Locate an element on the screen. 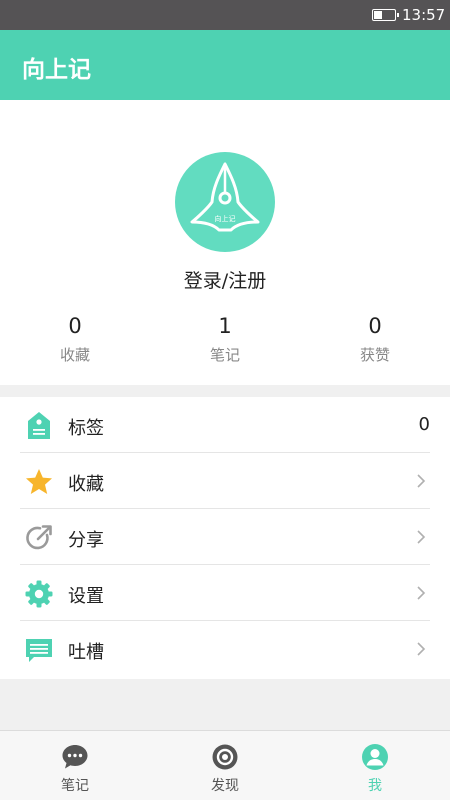 This screenshot has width=450, height=800. pen-nib-logo-icon: 向上记 is located at coordinates (225, 197).